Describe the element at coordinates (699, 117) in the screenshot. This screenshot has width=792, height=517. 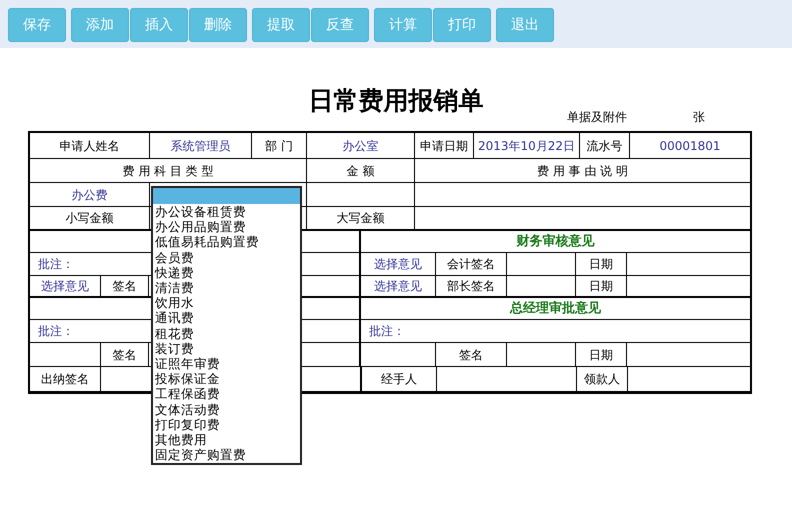
I see `attachments-unit: 张` at that location.